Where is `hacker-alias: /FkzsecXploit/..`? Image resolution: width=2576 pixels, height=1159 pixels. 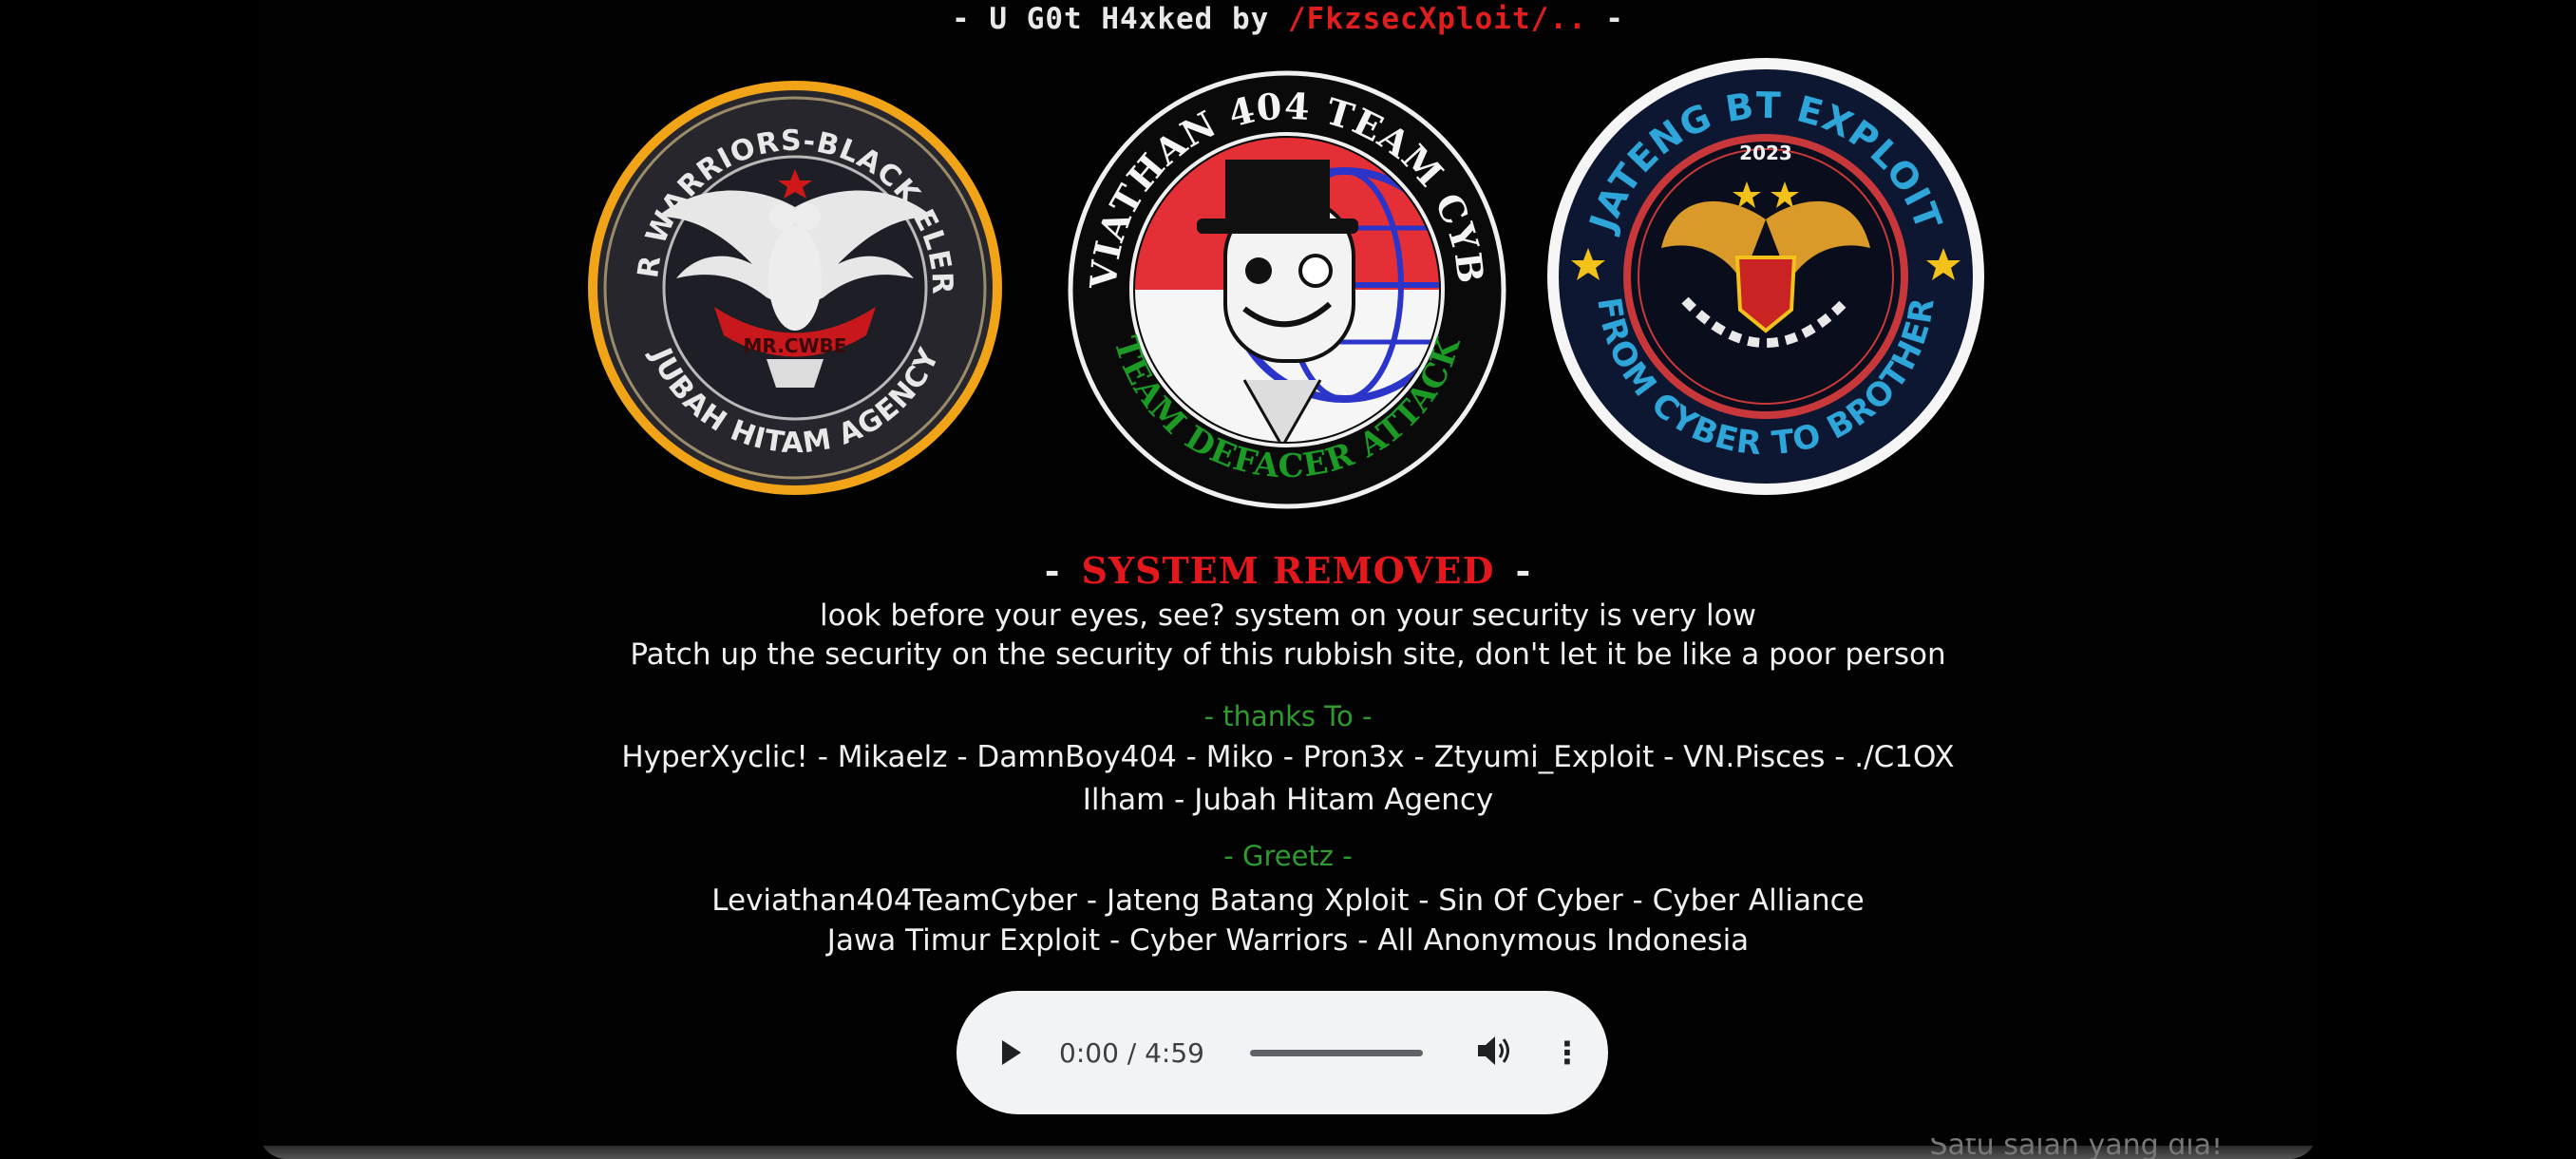
hacker-alias: /FkzsecXploit/.. is located at coordinates (1437, 19).